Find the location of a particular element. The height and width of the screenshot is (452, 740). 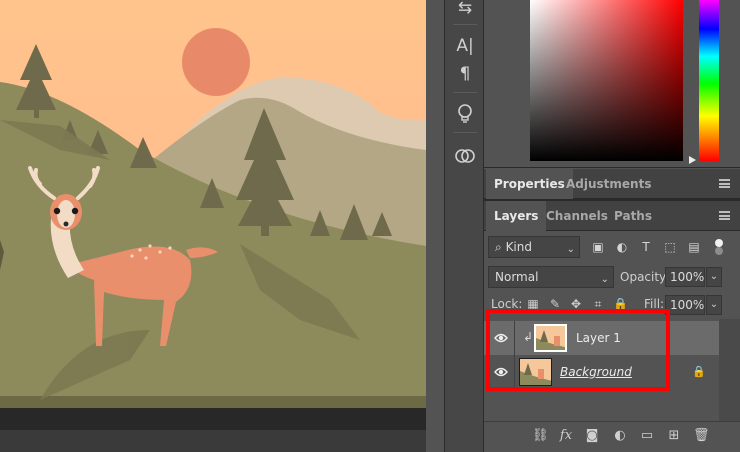

lock-move-icon: ✥ is located at coordinates (576, 304).